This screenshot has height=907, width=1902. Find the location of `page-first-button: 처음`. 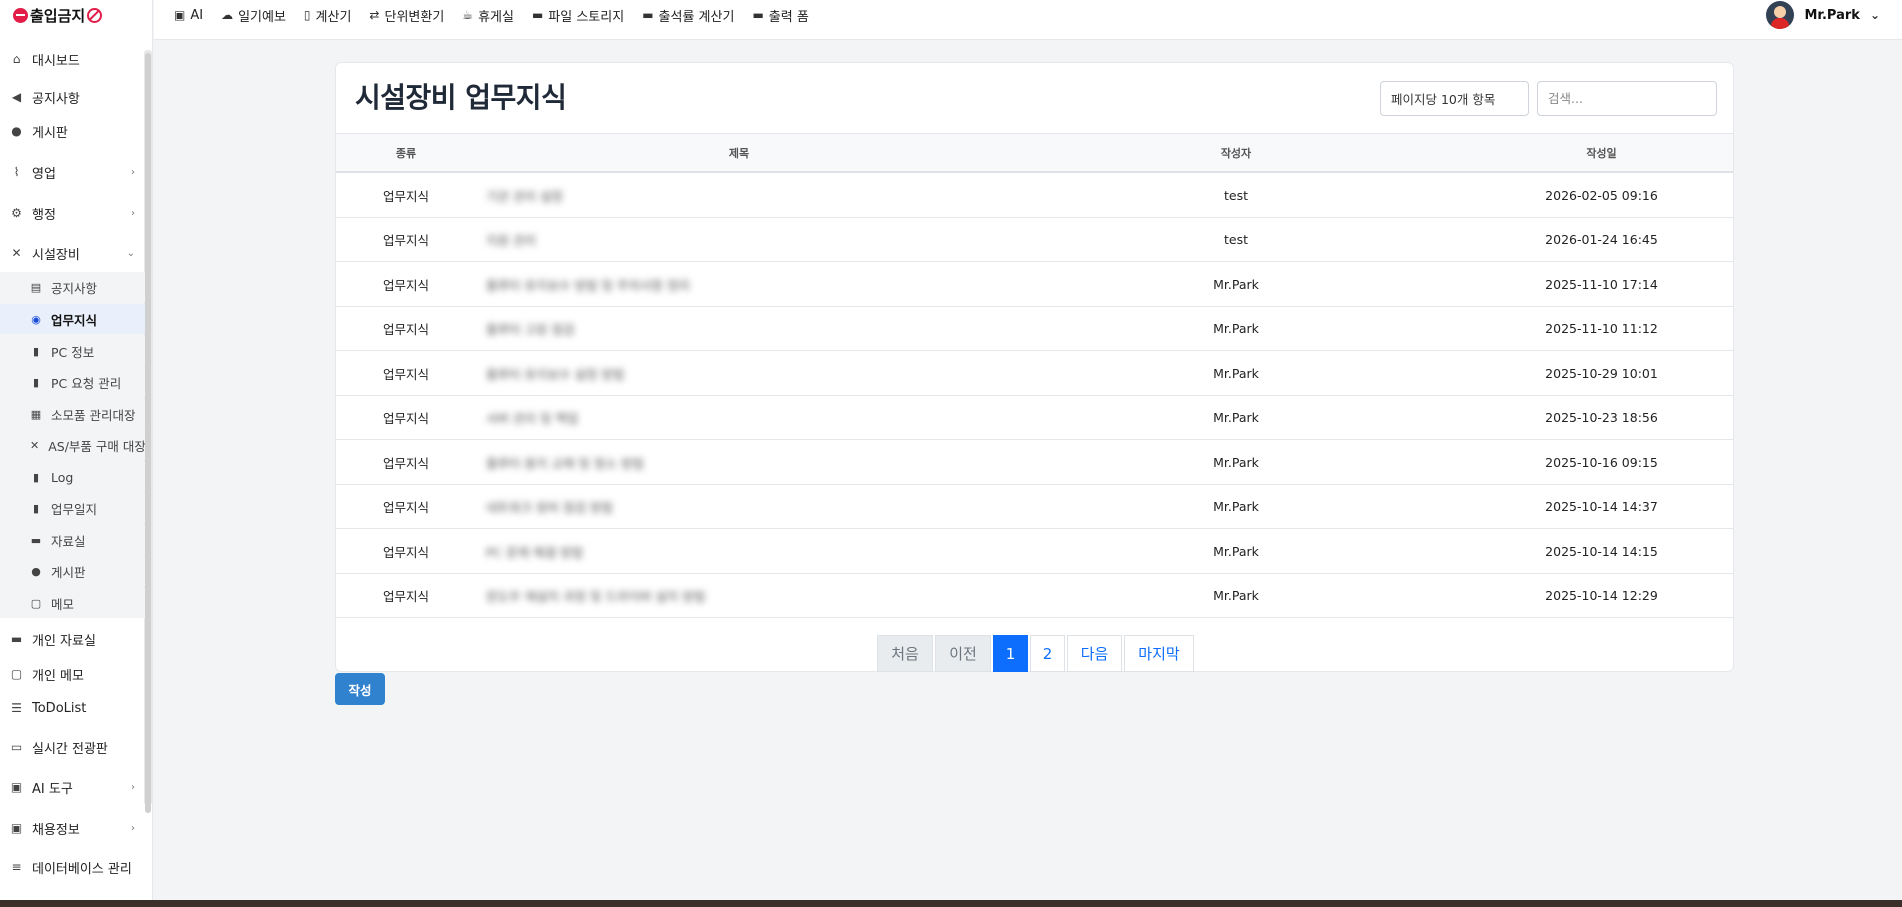

page-first-button: 처음 is located at coordinates (905, 653).